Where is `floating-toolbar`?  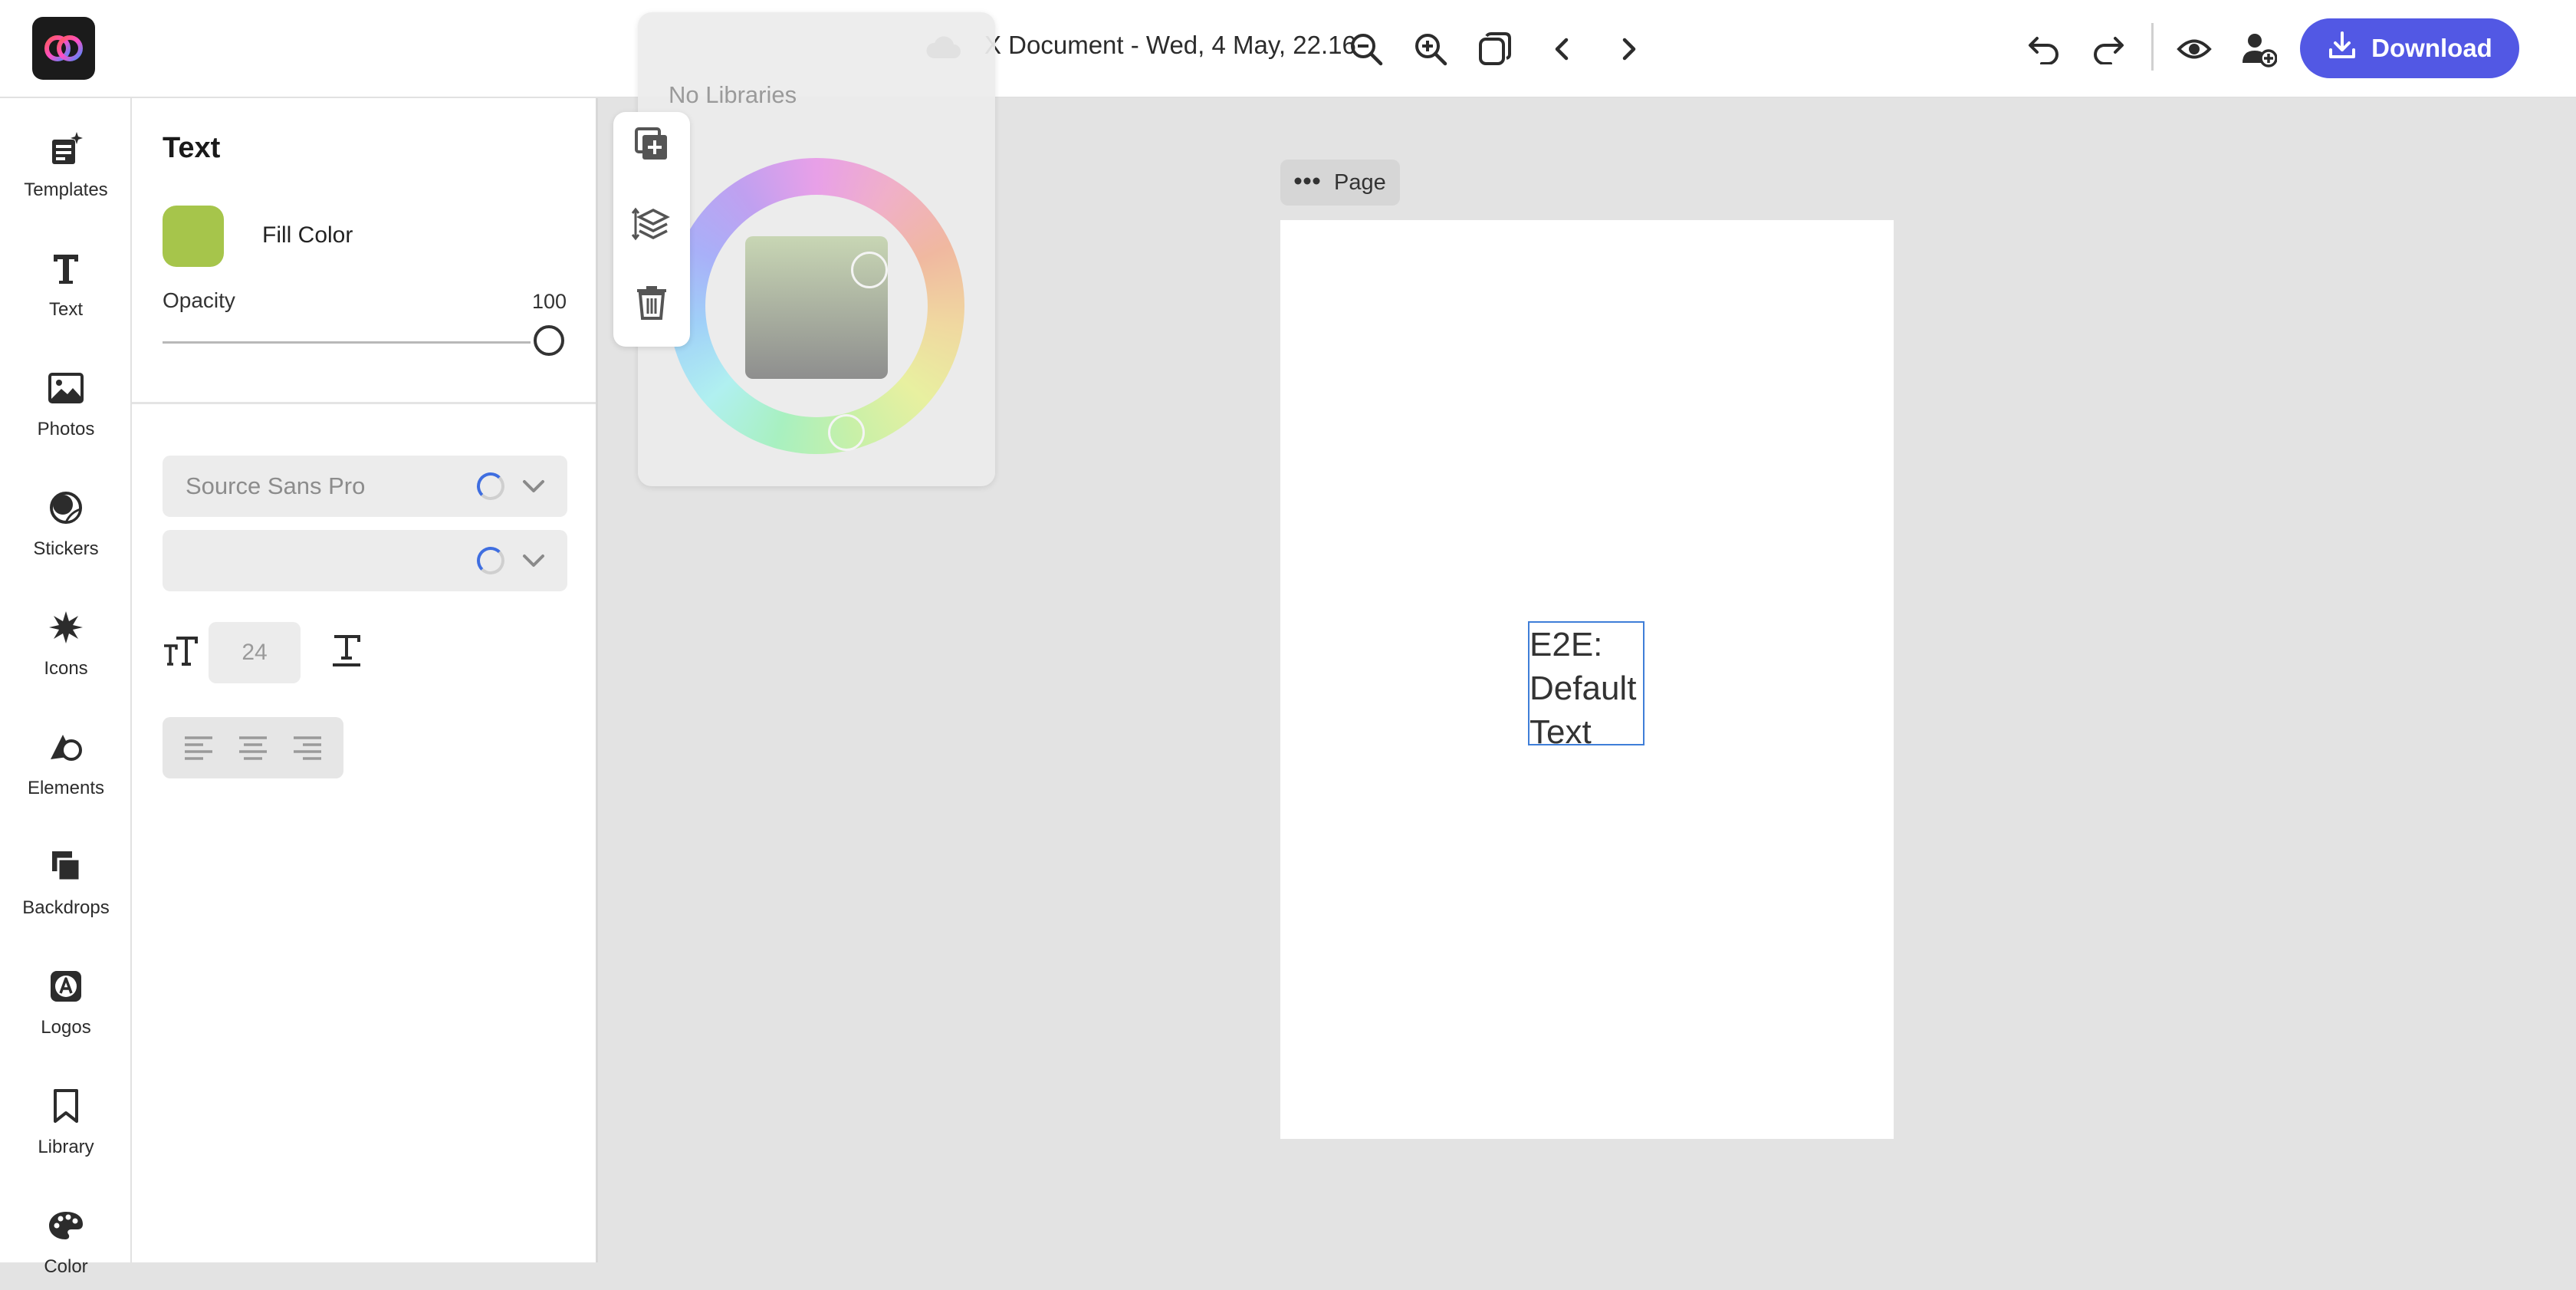
floating-toolbar is located at coordinates (652, 229).